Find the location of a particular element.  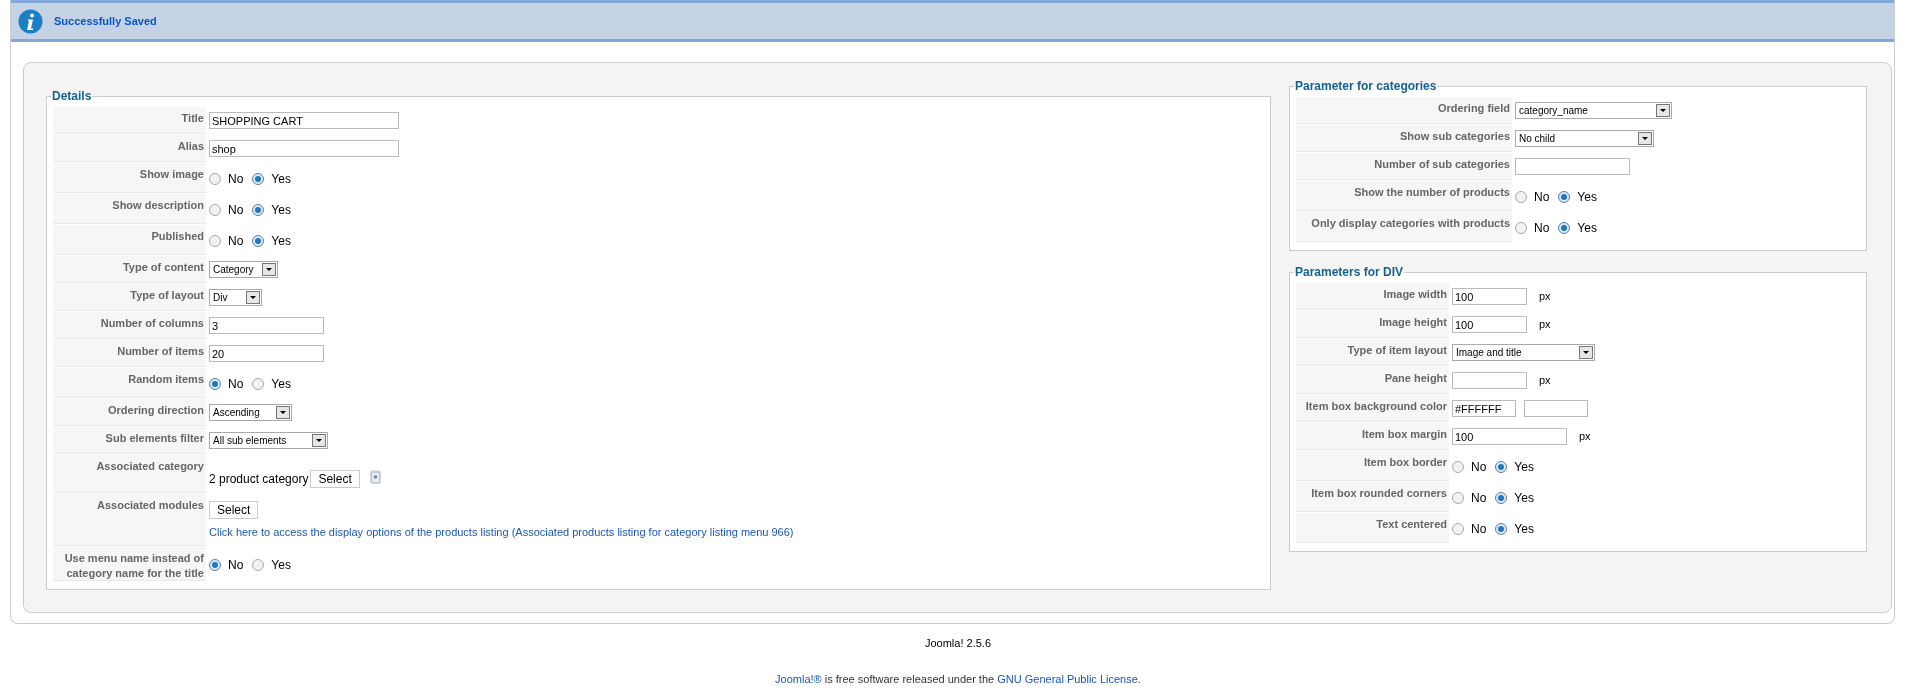

trash-icon is located at coordinates (375, 477).